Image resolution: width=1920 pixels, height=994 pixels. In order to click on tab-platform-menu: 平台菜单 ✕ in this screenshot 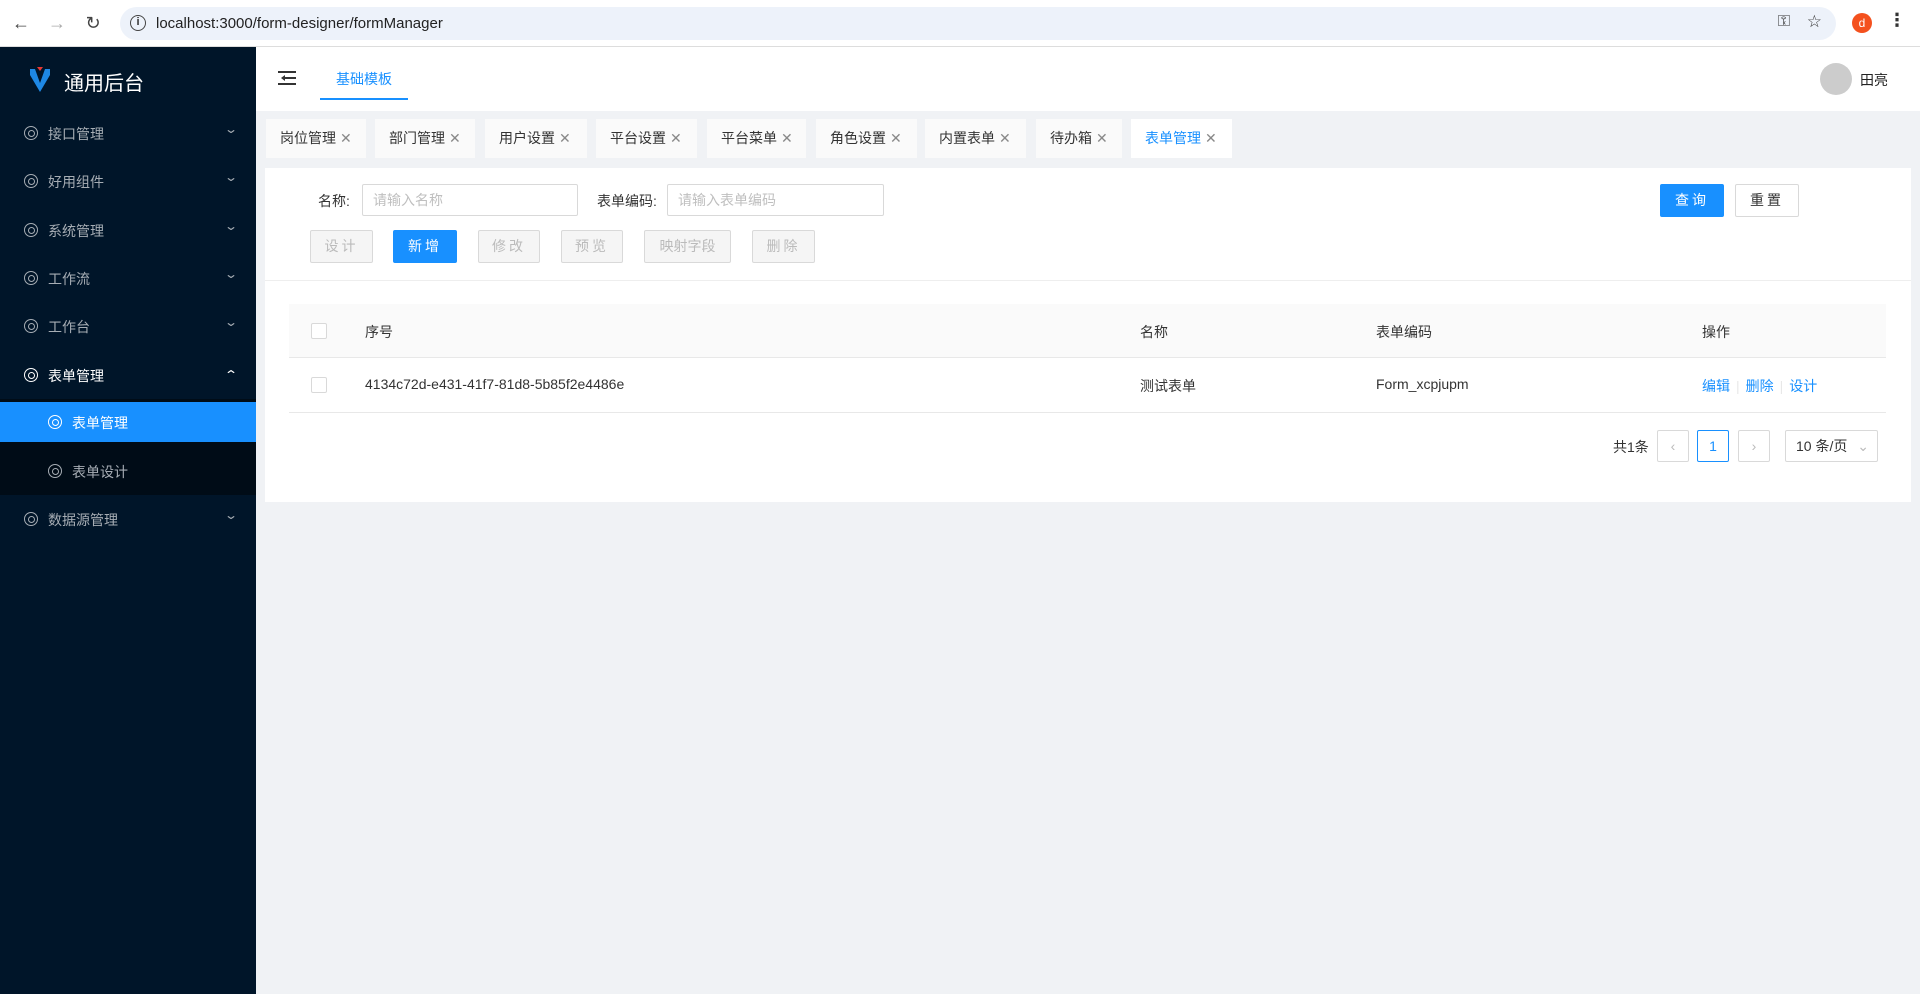, I will do `click(756, 138)`.